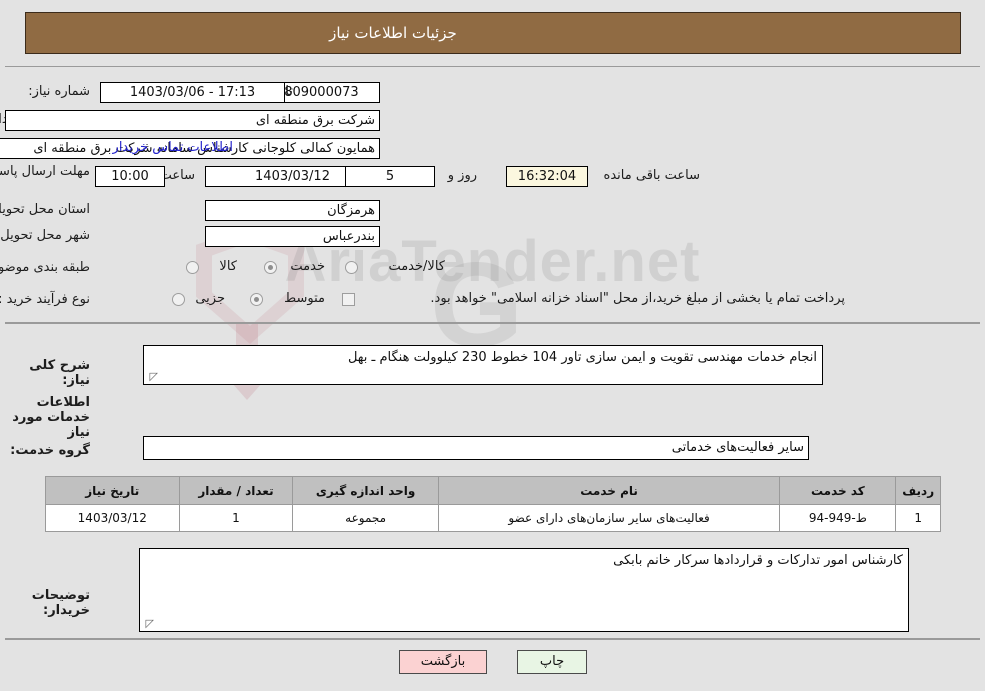  I want to click on page-title: جزئیات اطلاعات نیاز, so click(393, 33).